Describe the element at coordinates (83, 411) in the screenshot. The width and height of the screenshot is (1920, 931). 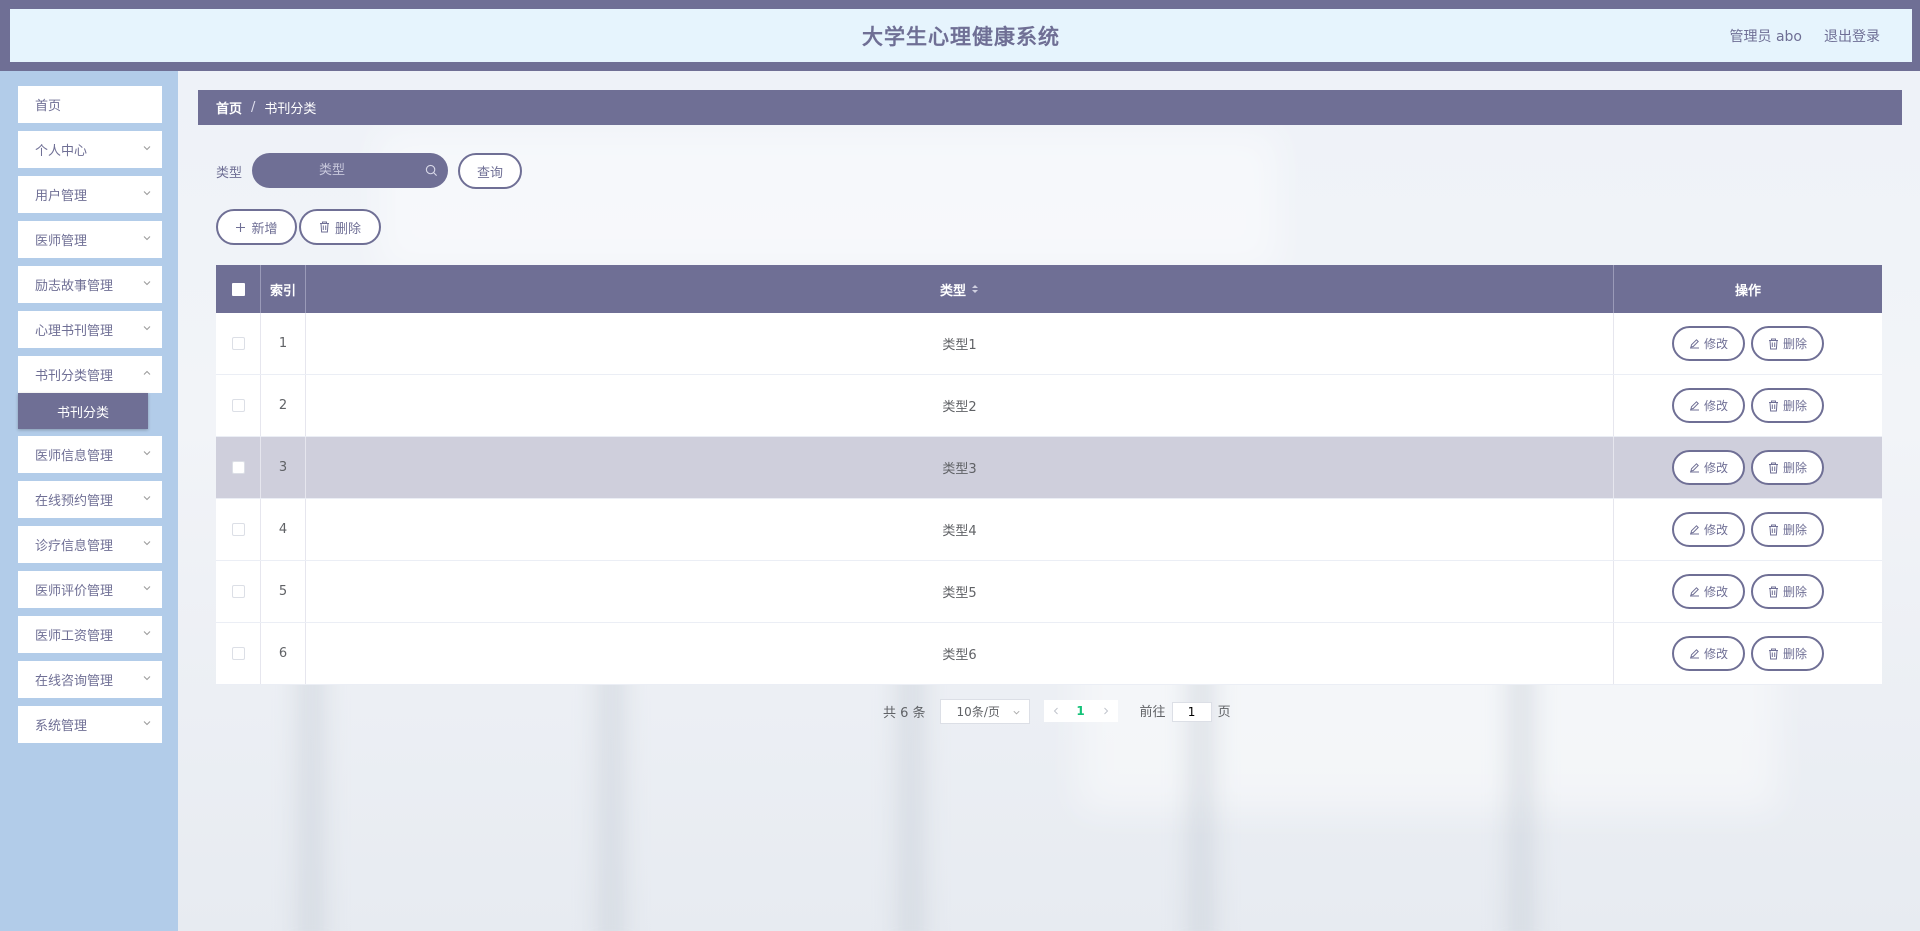
I see `sidebar-subitem-journal-category: 书刊分类` at that location.